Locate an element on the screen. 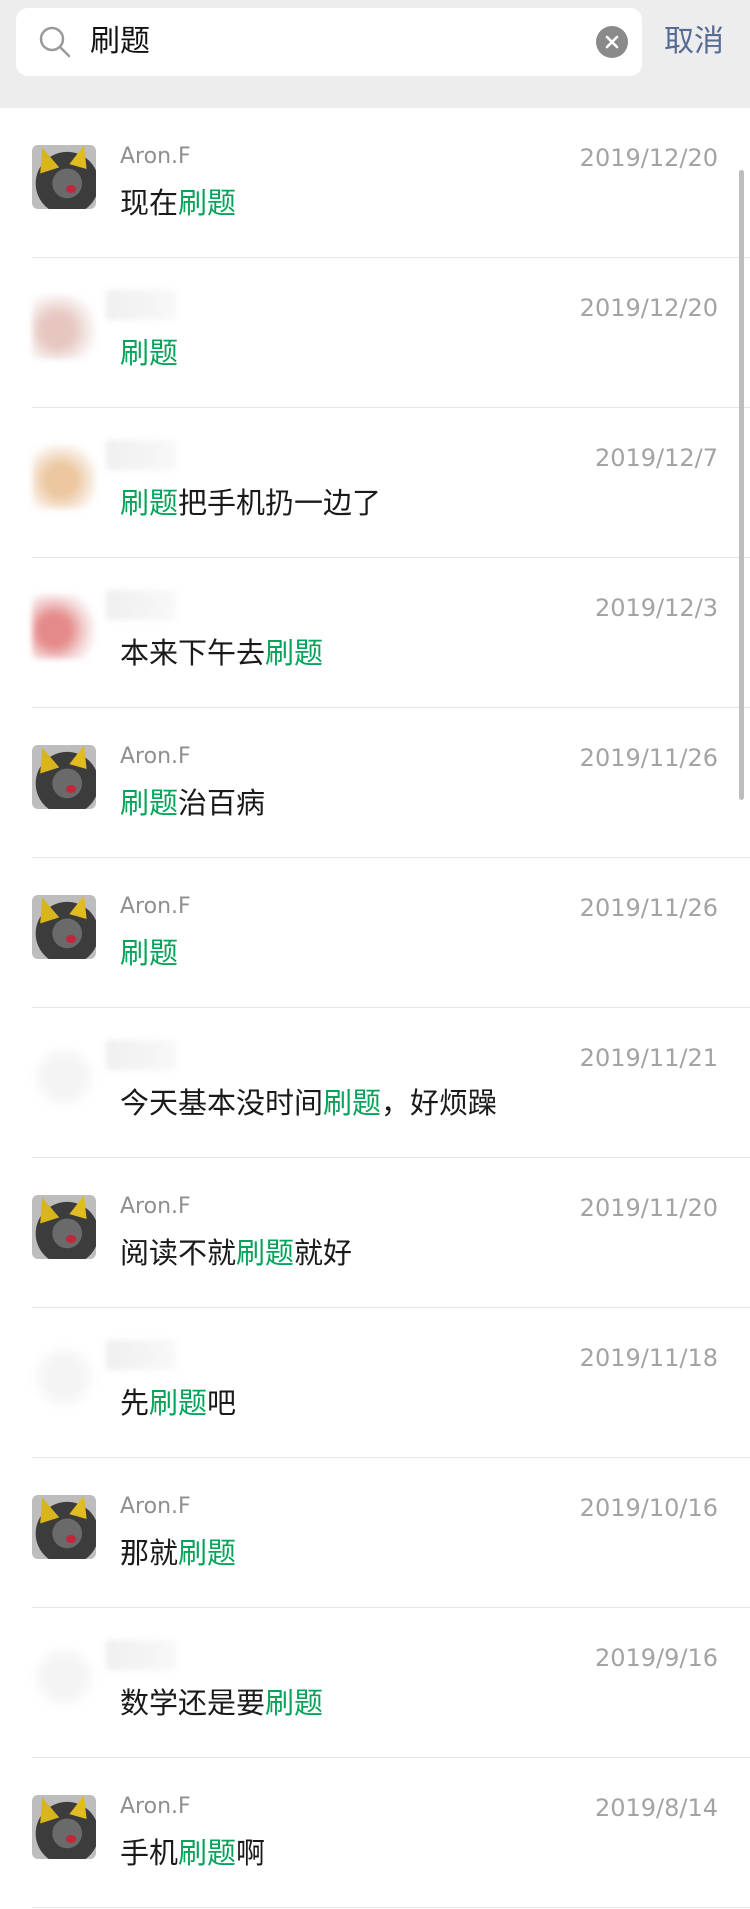 This screenshot has height=1909, width=750. result-row: Aron.F 2019/11/20 阅读不就刷题就好 is located at coordinates (375, 1233).